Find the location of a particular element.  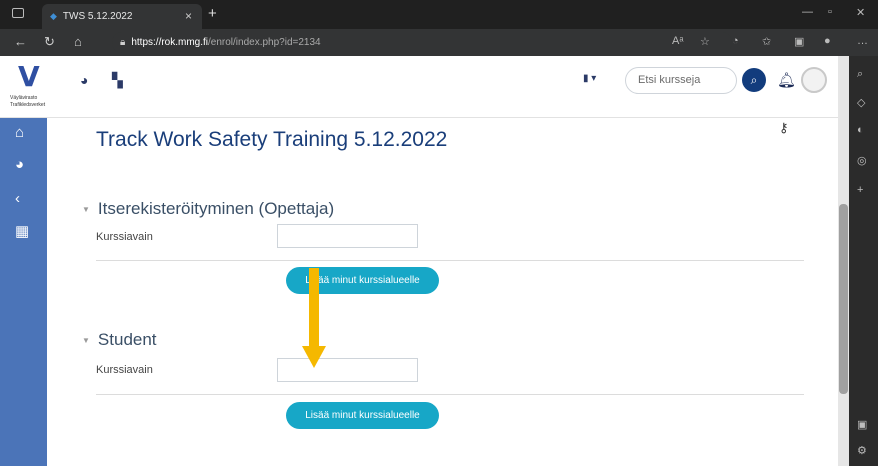

logo-text-fi: Väylävirasto is located at coordinates (24, 98).